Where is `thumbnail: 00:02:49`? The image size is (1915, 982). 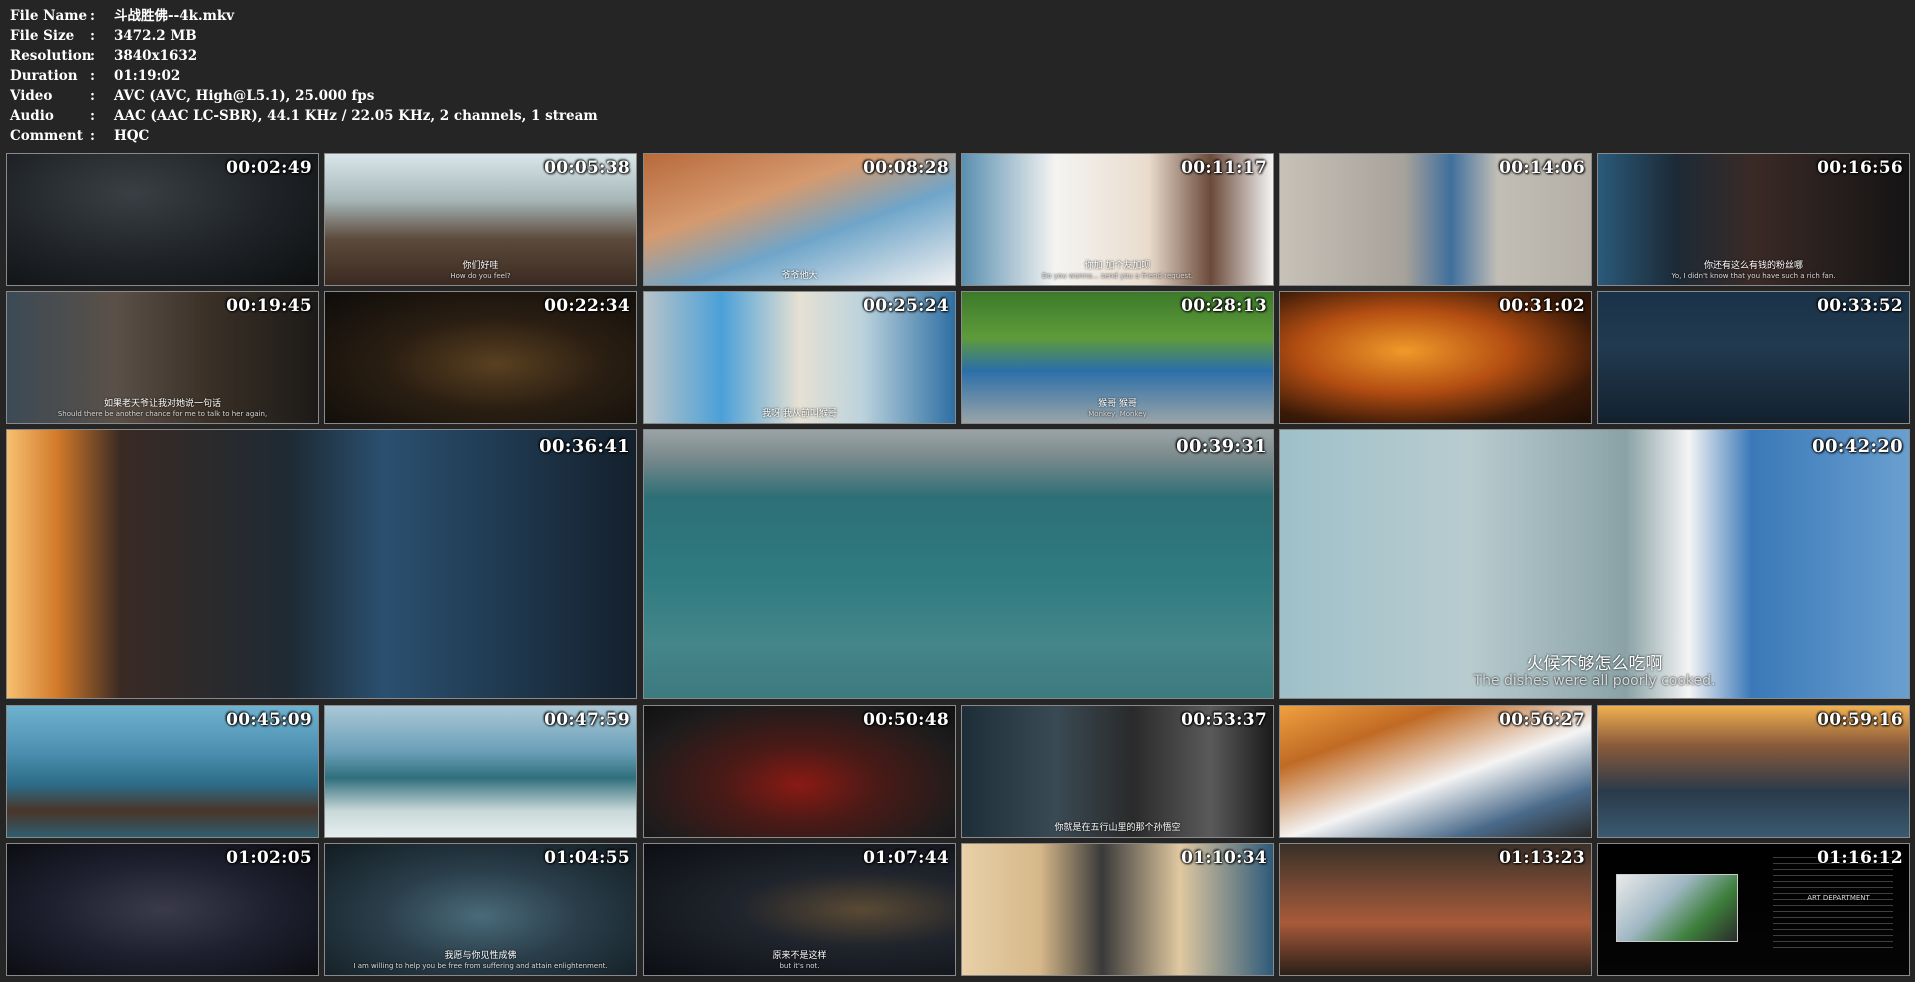
thumbnail: 00:02:49 is located at coordinates (162, 219).